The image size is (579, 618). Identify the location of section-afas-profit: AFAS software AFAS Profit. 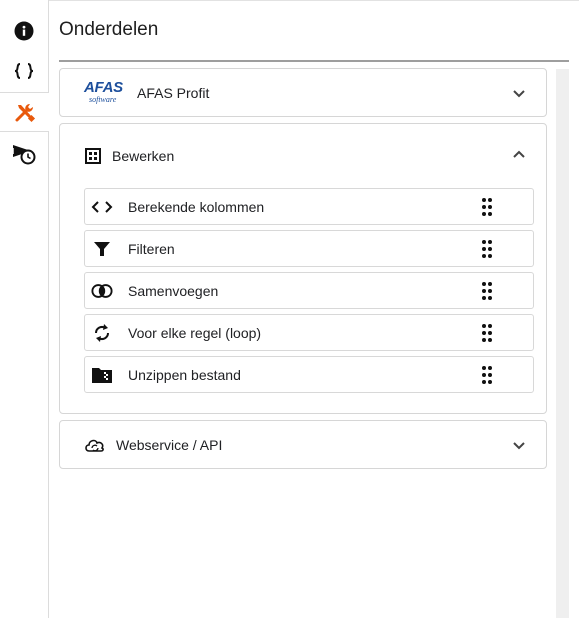
(303, 92).